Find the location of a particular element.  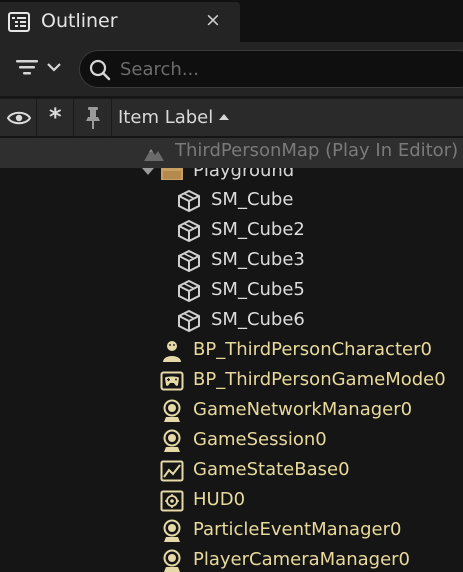

tab-bar: Outliner × is located at coordinates (231, 21).